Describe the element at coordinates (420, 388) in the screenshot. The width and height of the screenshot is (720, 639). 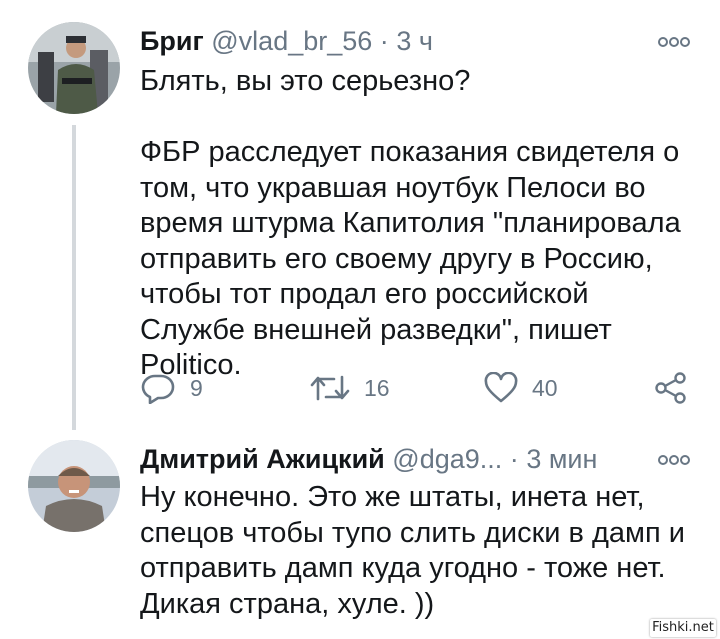
I see `tweet-actions: 9 16 40` at that location.